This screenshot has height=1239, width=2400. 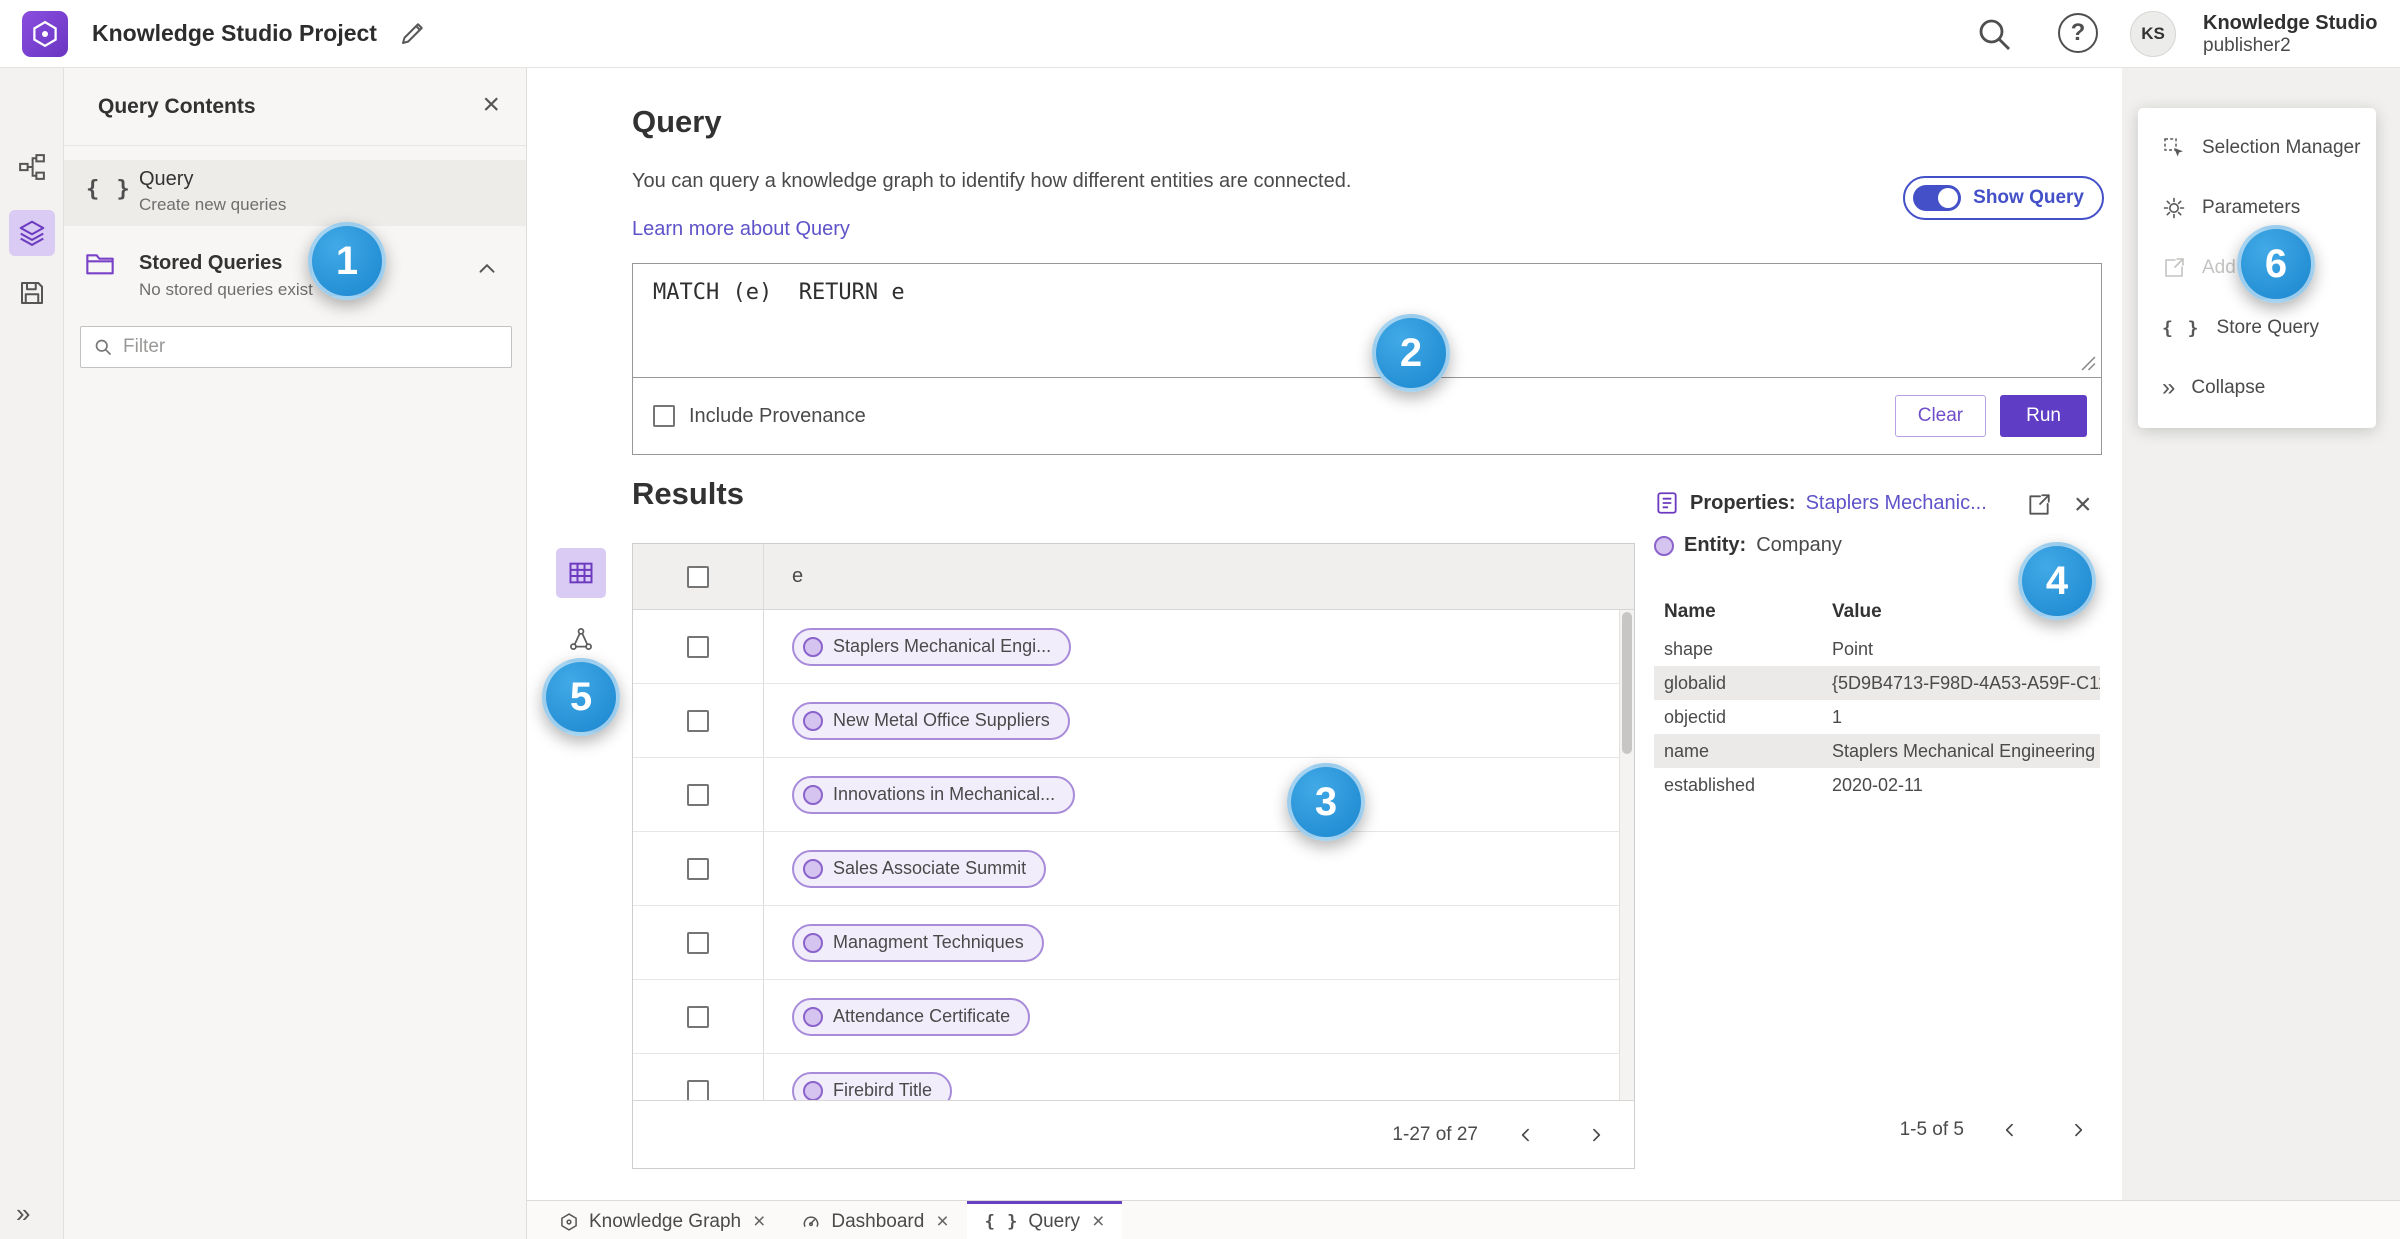 What do you see at coordinates (872, 1085) in the screenshot?
I see `entity-chip: Firebird Title` at bounding box center [872, 1085].